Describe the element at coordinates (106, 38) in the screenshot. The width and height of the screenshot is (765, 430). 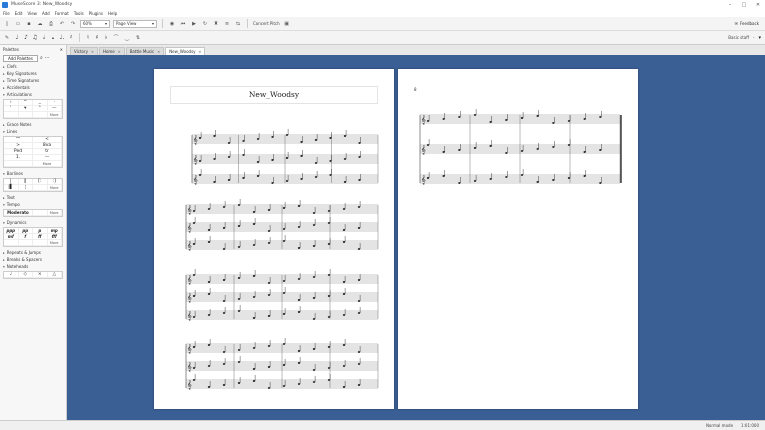
I see `flat-icon: ♭` at that location.